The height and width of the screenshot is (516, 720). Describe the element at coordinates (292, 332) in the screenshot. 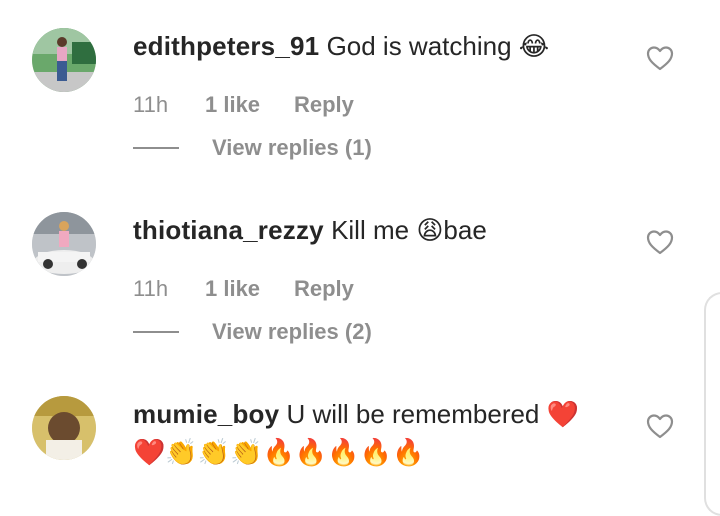

I see `view-replies-link: View replies (2)` at that location.